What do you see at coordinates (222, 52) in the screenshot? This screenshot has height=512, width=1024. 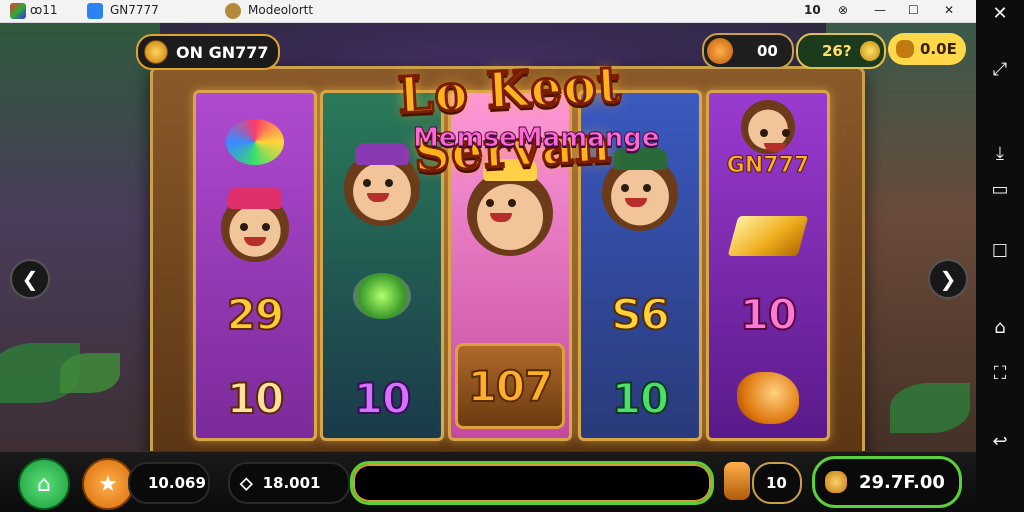 I see `brand-label: ON GN777` at bounding box center [222, 52].